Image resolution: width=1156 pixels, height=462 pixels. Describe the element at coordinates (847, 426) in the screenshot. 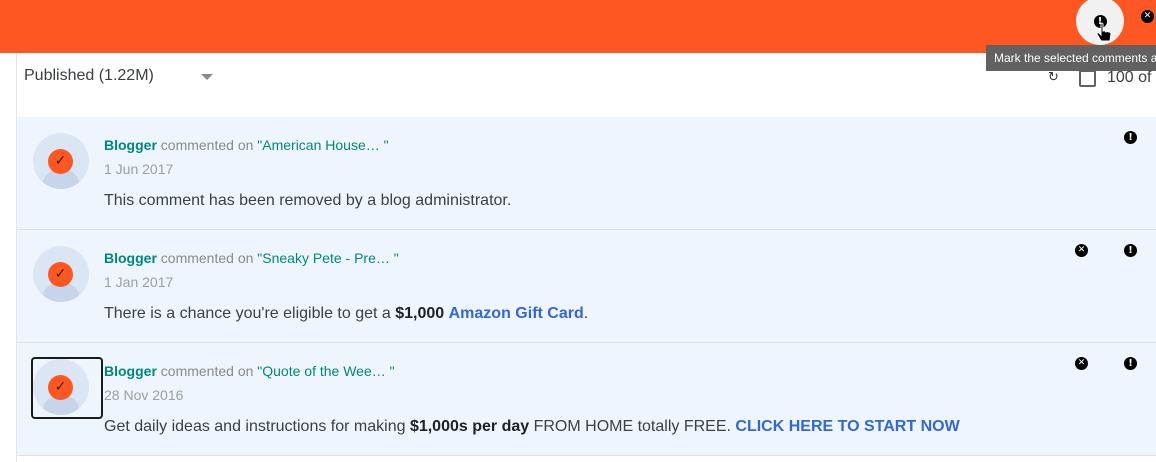

I see `comment-link: CLICK HERE TO START NOW` at that location.